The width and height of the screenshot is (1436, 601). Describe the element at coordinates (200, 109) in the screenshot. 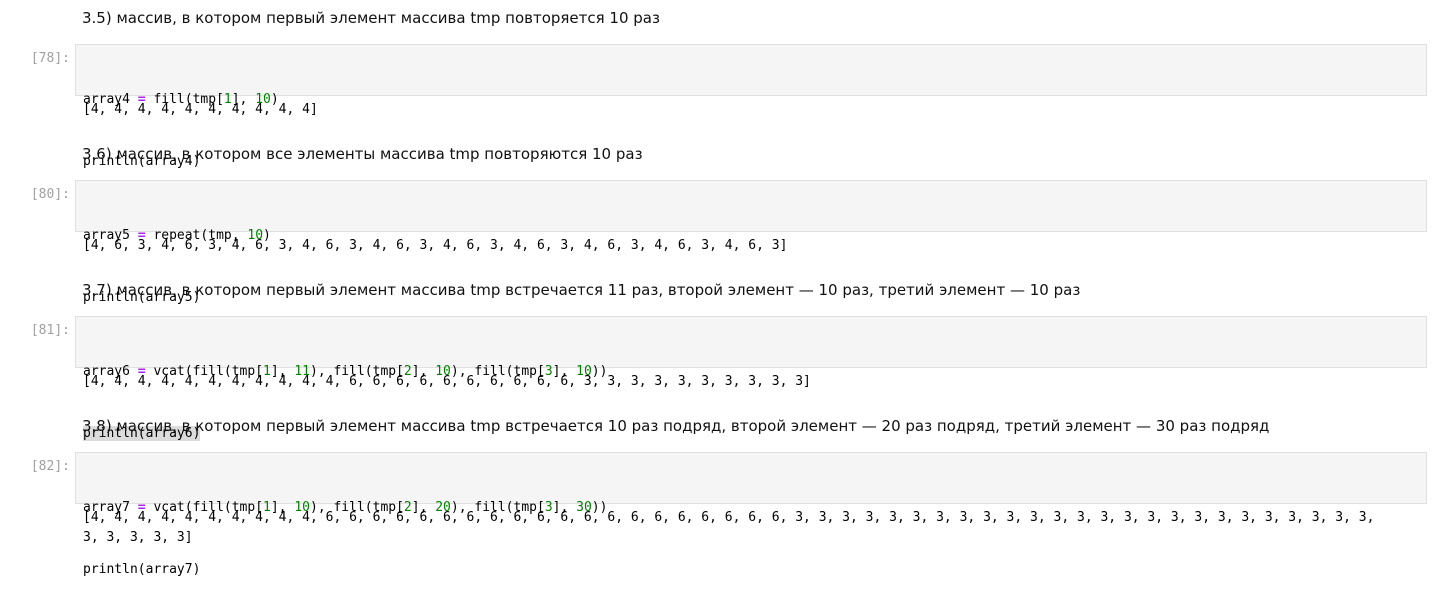

I see `cell-output-78: [4, 4, 4, 4, 4, 4, 4, 4, 4, 4]` at that location.